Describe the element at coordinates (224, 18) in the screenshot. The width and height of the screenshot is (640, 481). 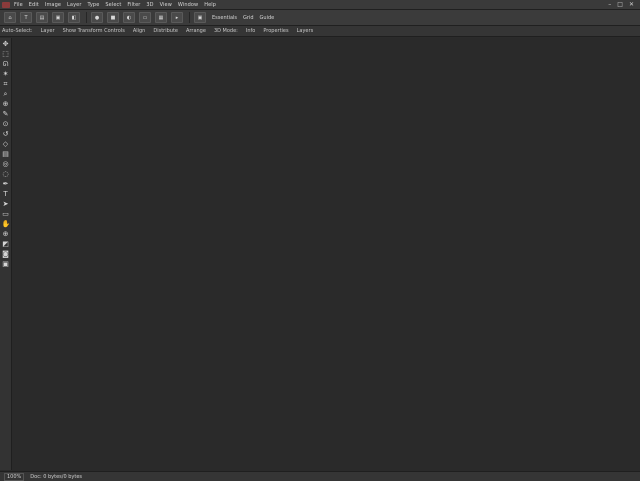
I see `workspace-tab-essentials: Essentials` at that location.